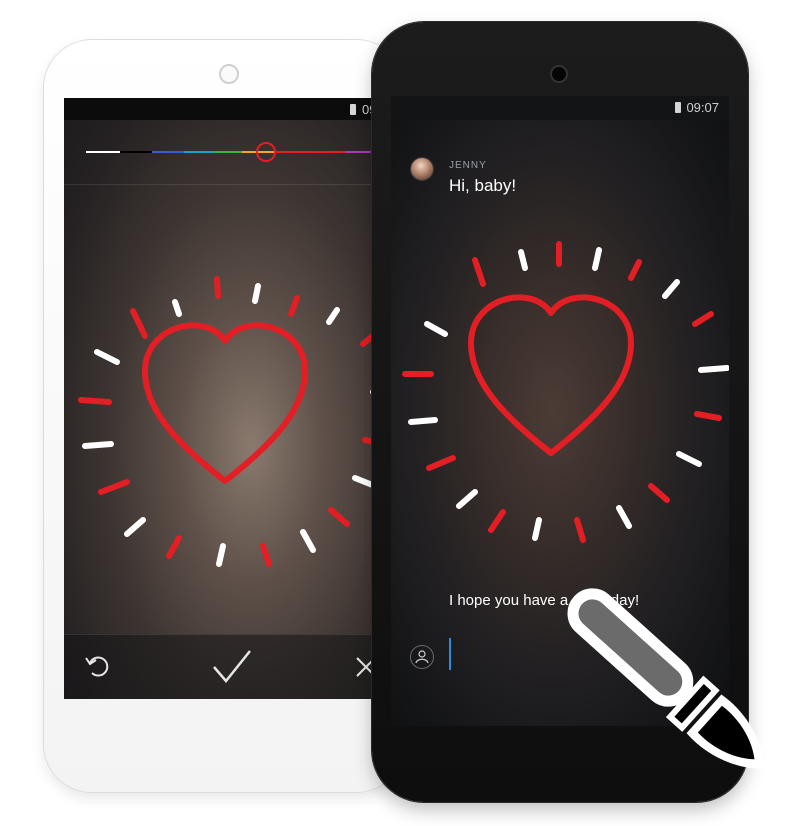  I want to click on message-input-cursor, so click(450, 654).